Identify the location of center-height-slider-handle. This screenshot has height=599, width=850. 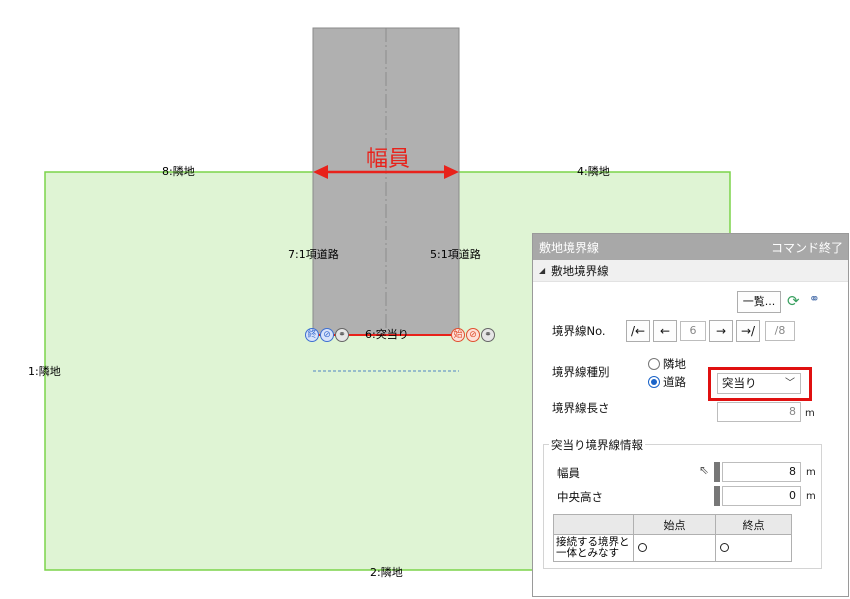
(717, 496).